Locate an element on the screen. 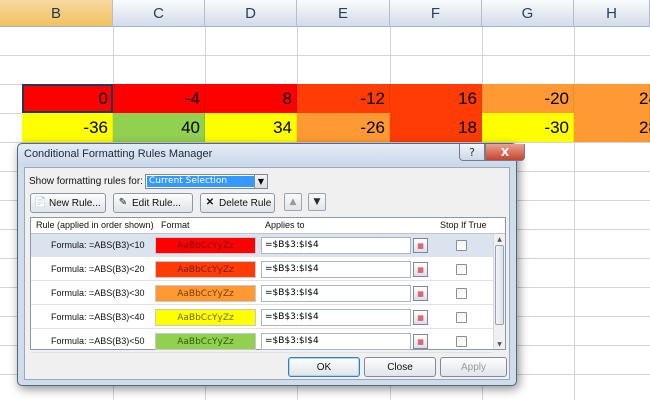  show-rules-label: Show formatting rules for: is located at coordinates (86, 181).